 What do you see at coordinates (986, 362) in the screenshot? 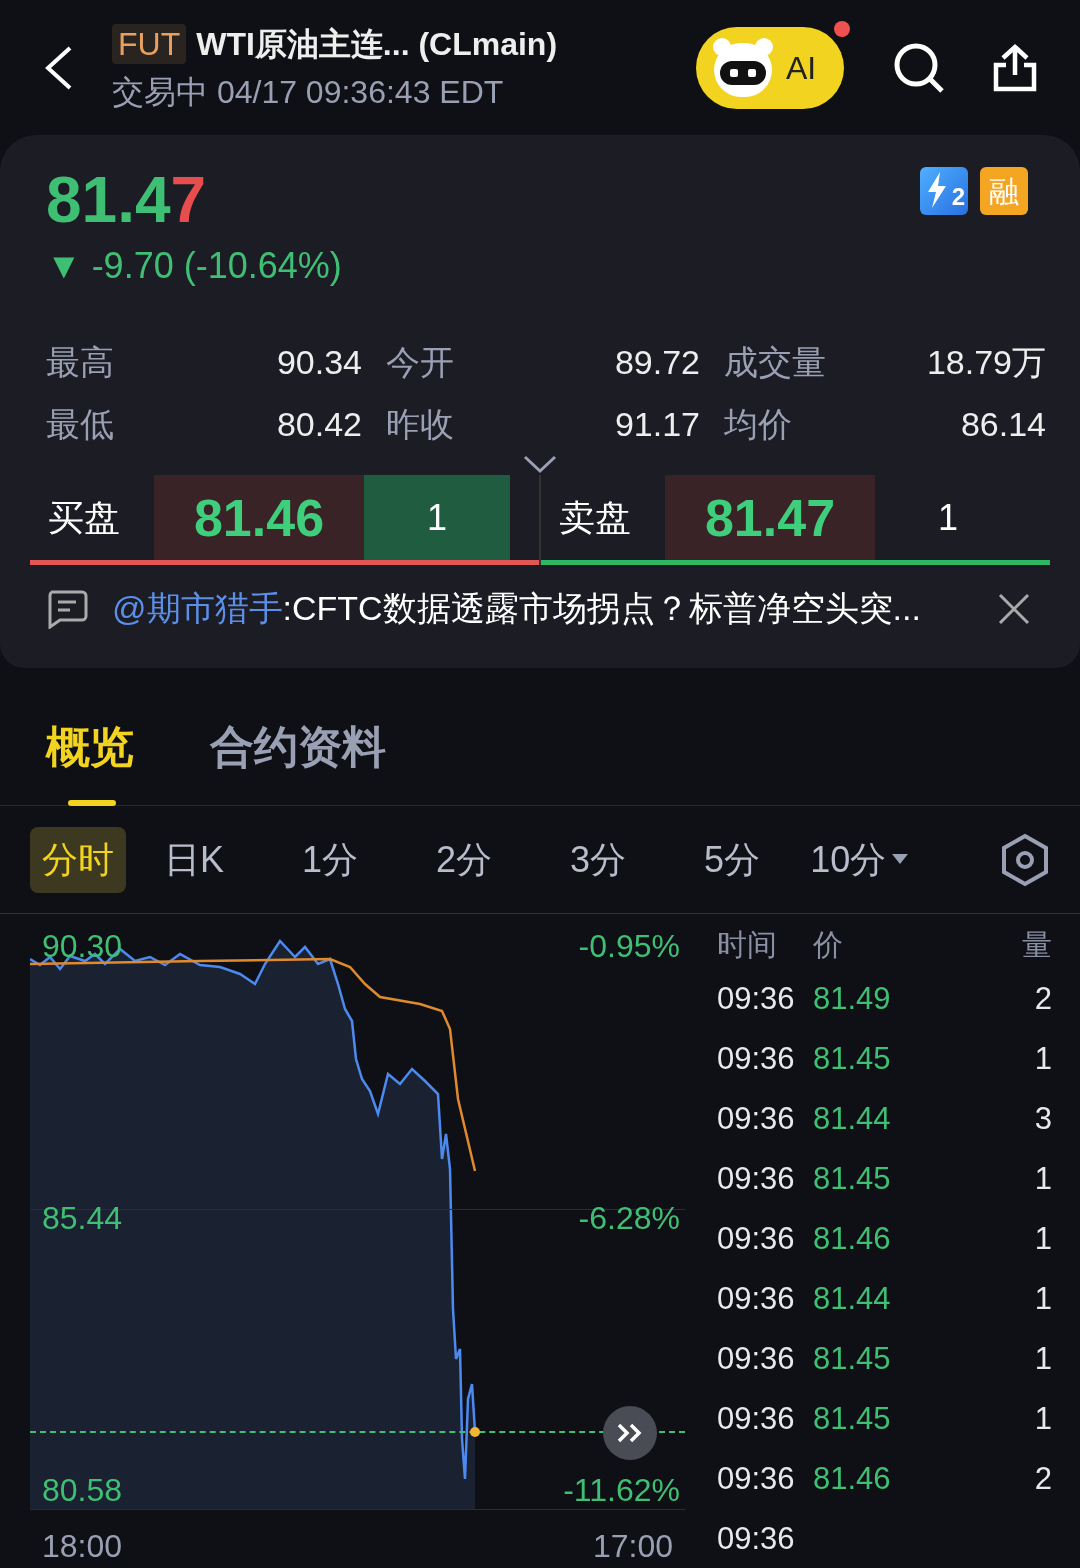
I see `stat-value: 18.79万` at bounding box center [986, 362].